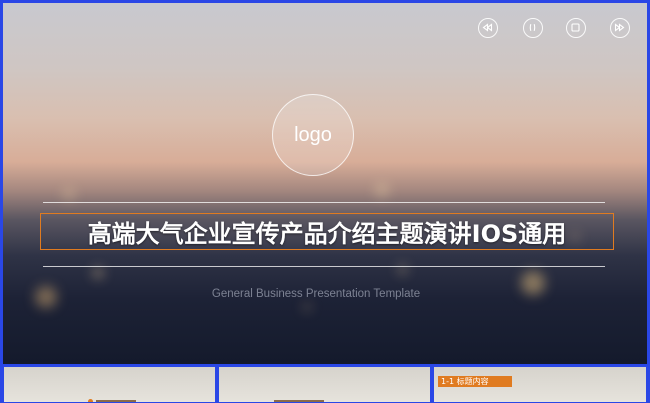 Image resolution: width=650 pixels, height=403 pixels. What do you see at coordinates (90, 400) in the screenshot?
I see `thumbnail-accent` at bounding box center [90, 400].